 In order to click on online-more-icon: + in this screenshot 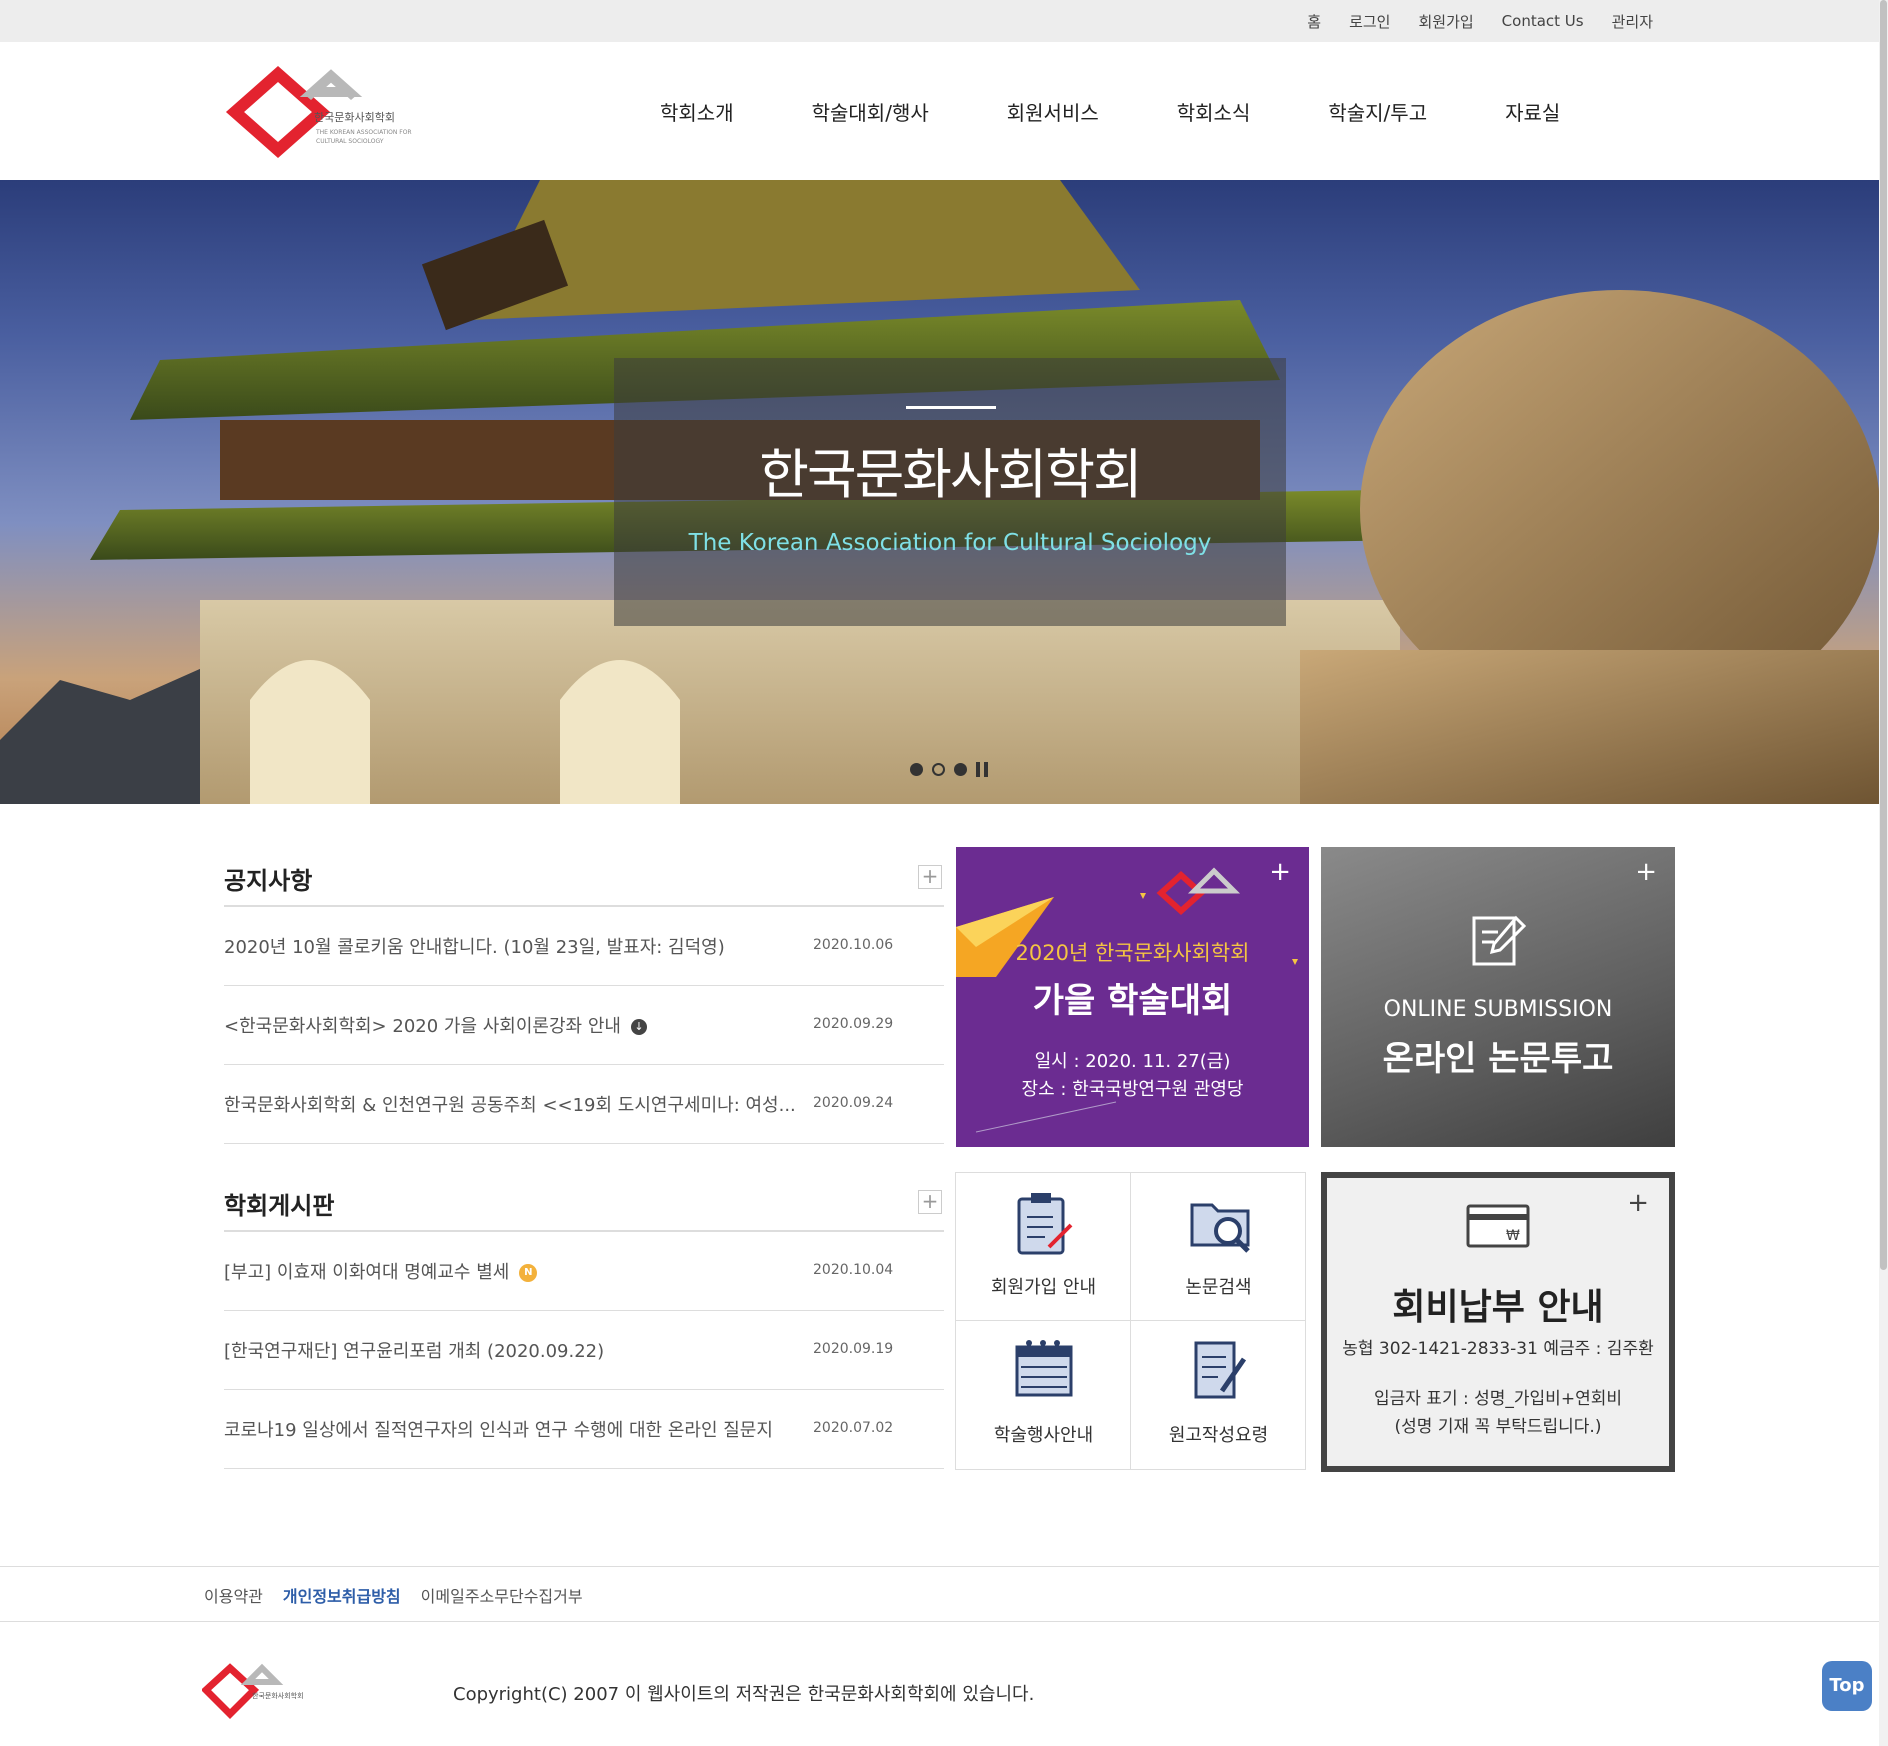, I will do `click(1646, 872)`.